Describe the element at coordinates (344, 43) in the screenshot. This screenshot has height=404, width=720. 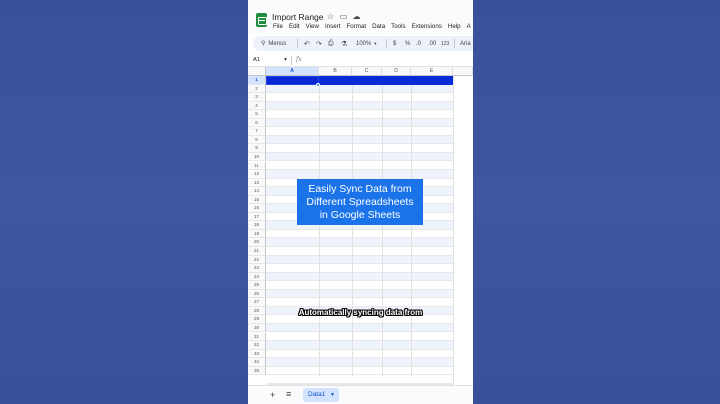
I see `paint-format-icon: ⚗` at that location.